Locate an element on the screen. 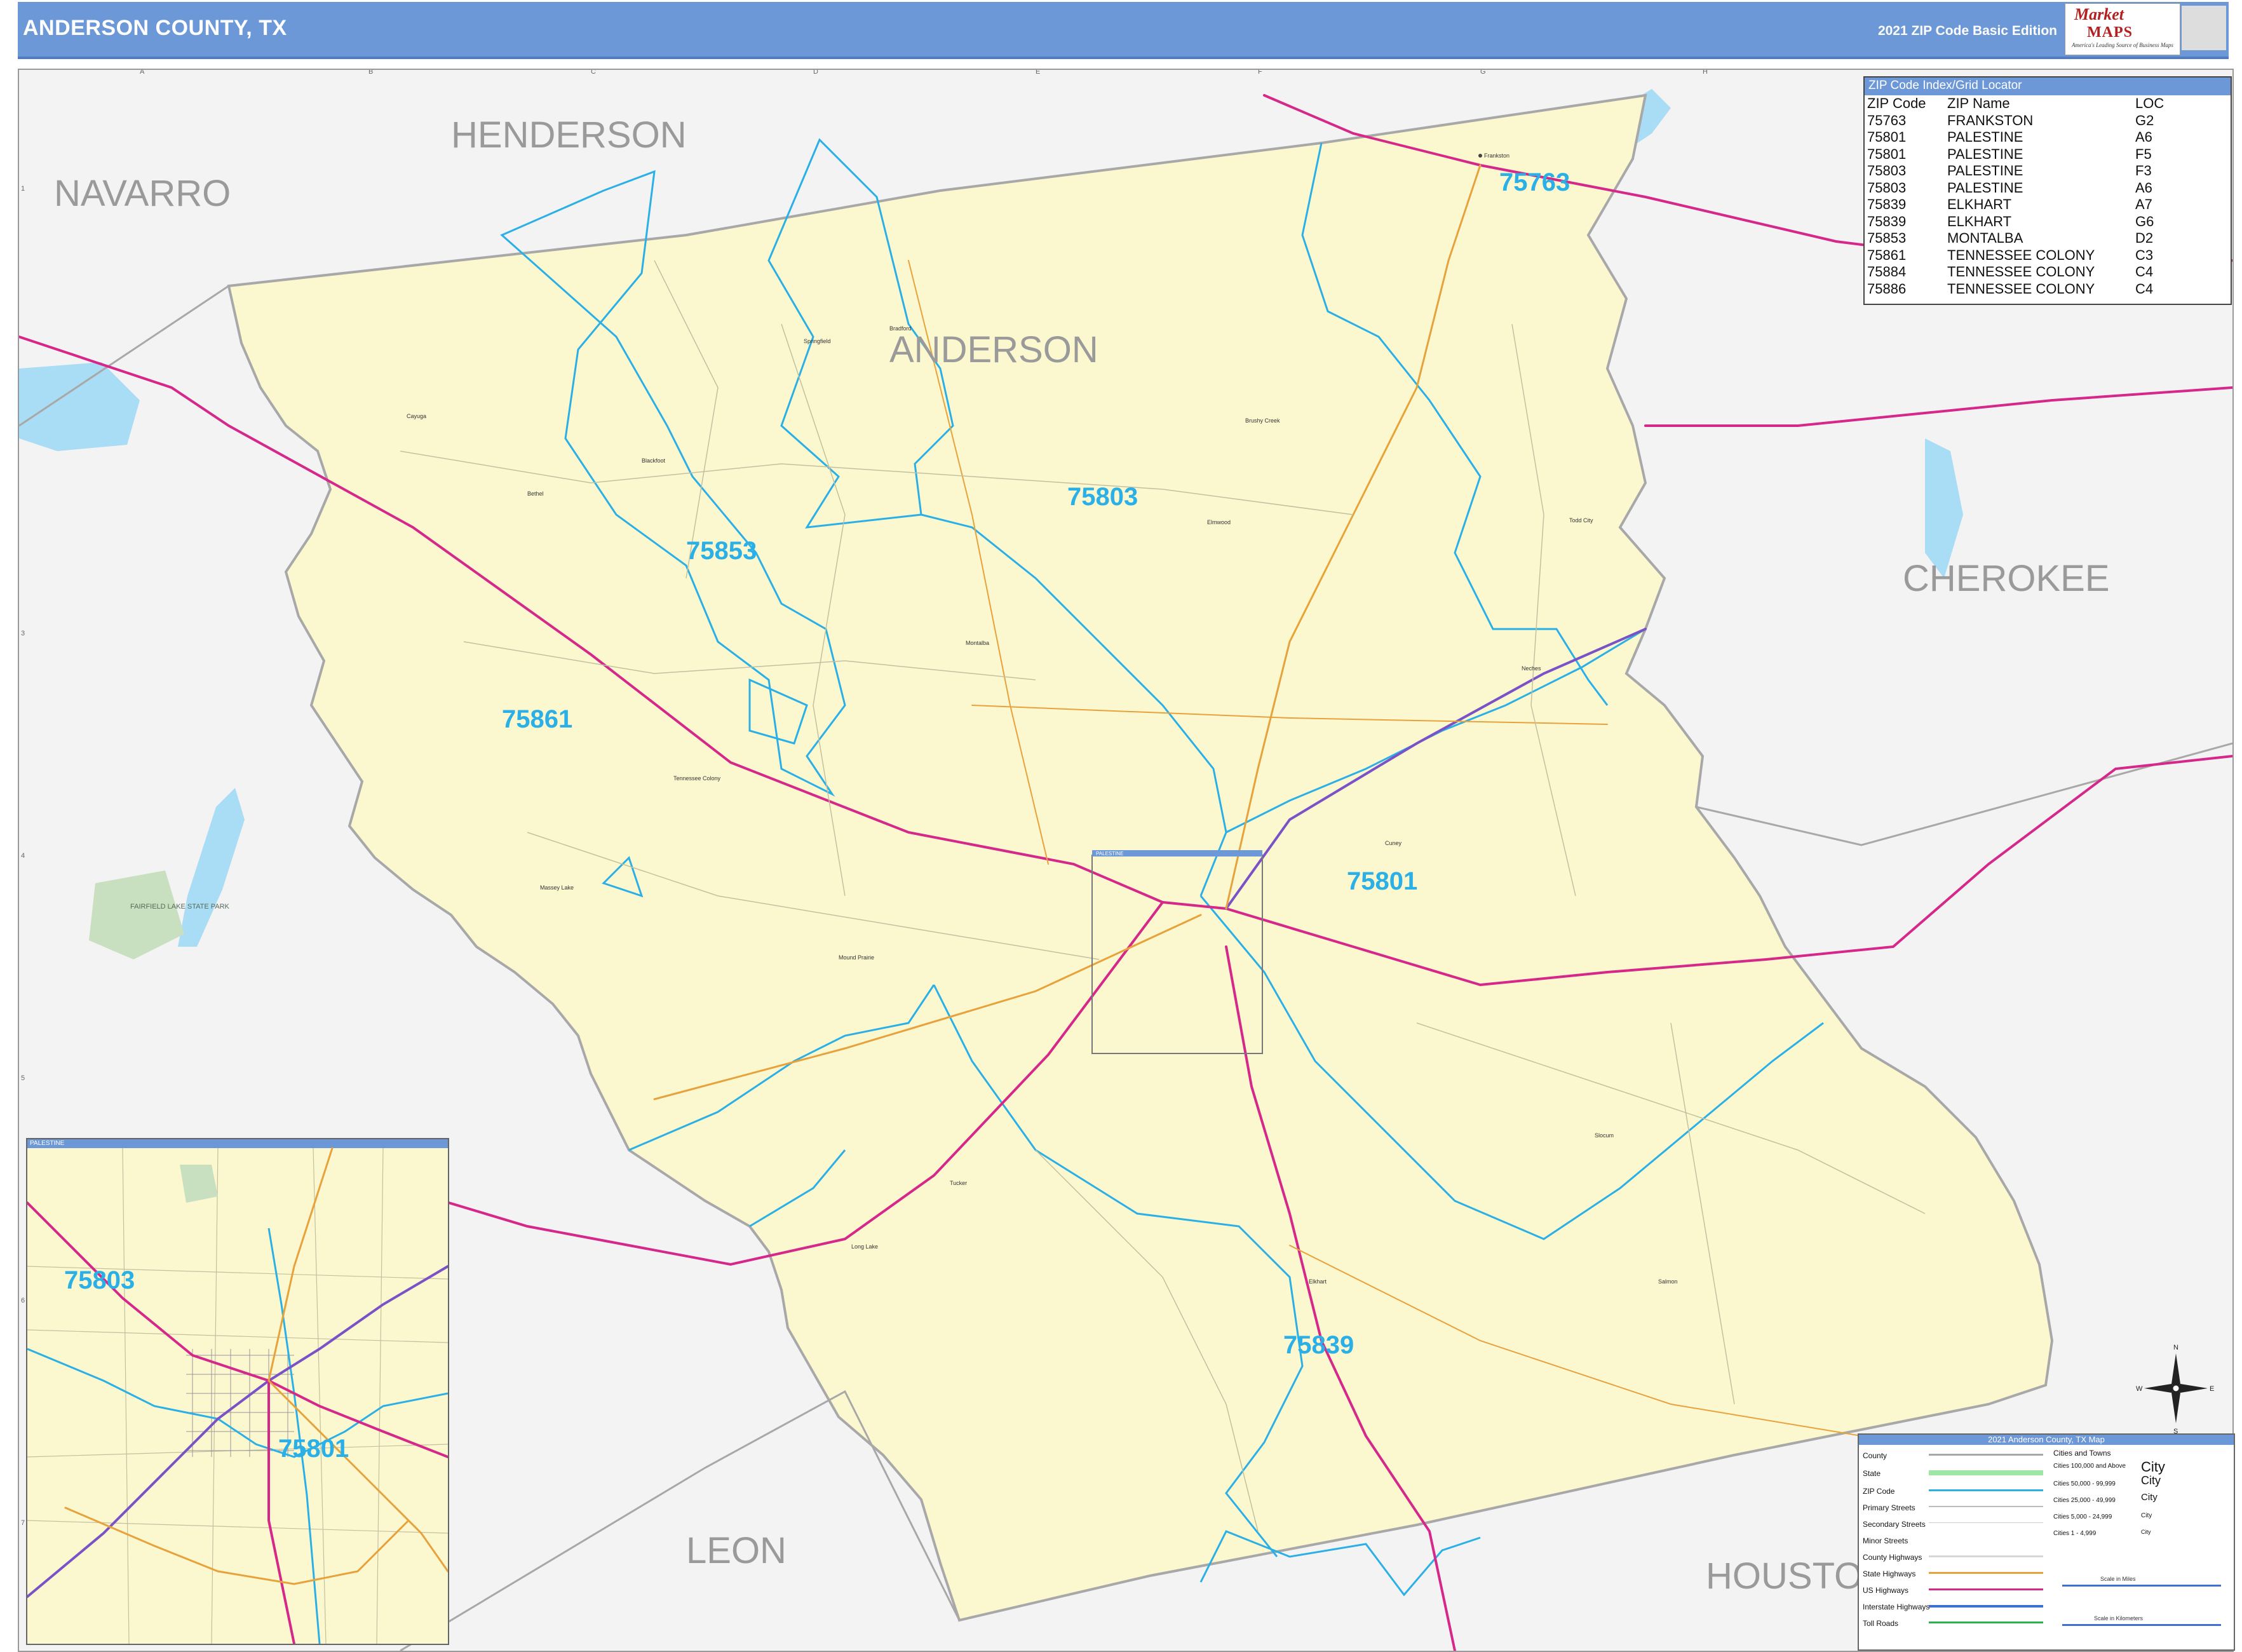 The image size is (2242, 1652). grid-row-6: 6 is located at coordinates (23, 1301).